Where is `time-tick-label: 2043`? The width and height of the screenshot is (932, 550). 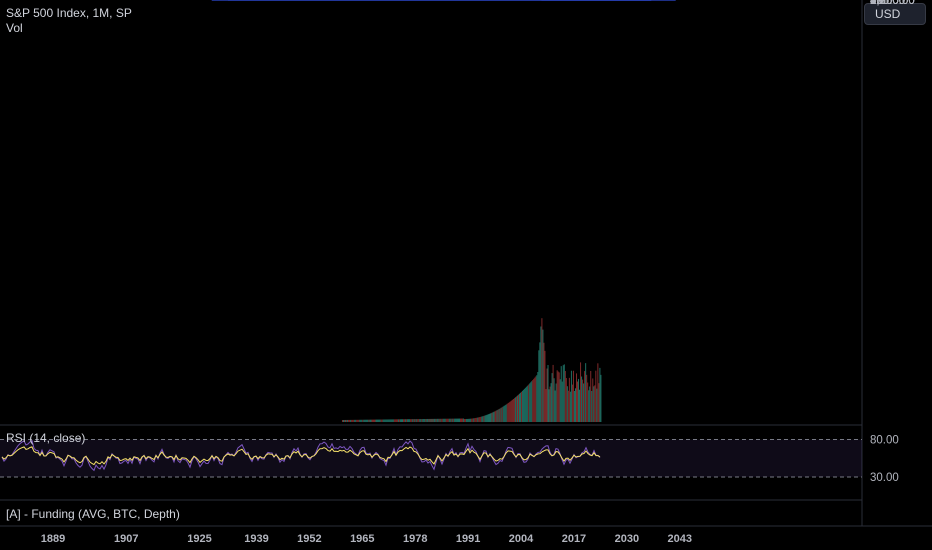
time-tick-label: 2043 is located at coordinates (680, 539).